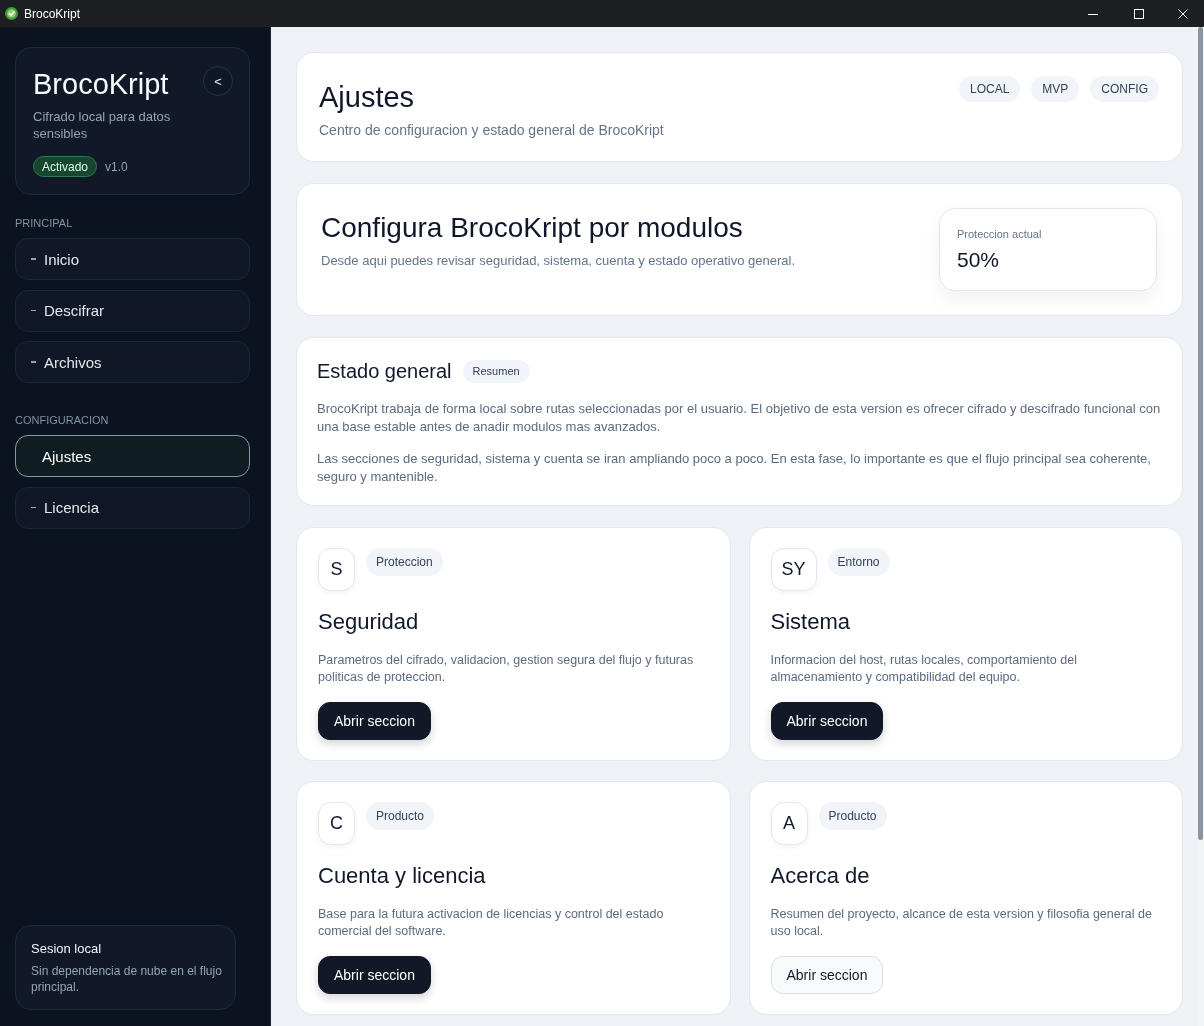 The image size is (1204, 1026). What do you see at coordinates (52, 13) in the screenshot?
I see `window-title: BrocoKript` at bounding box center [52, 13].